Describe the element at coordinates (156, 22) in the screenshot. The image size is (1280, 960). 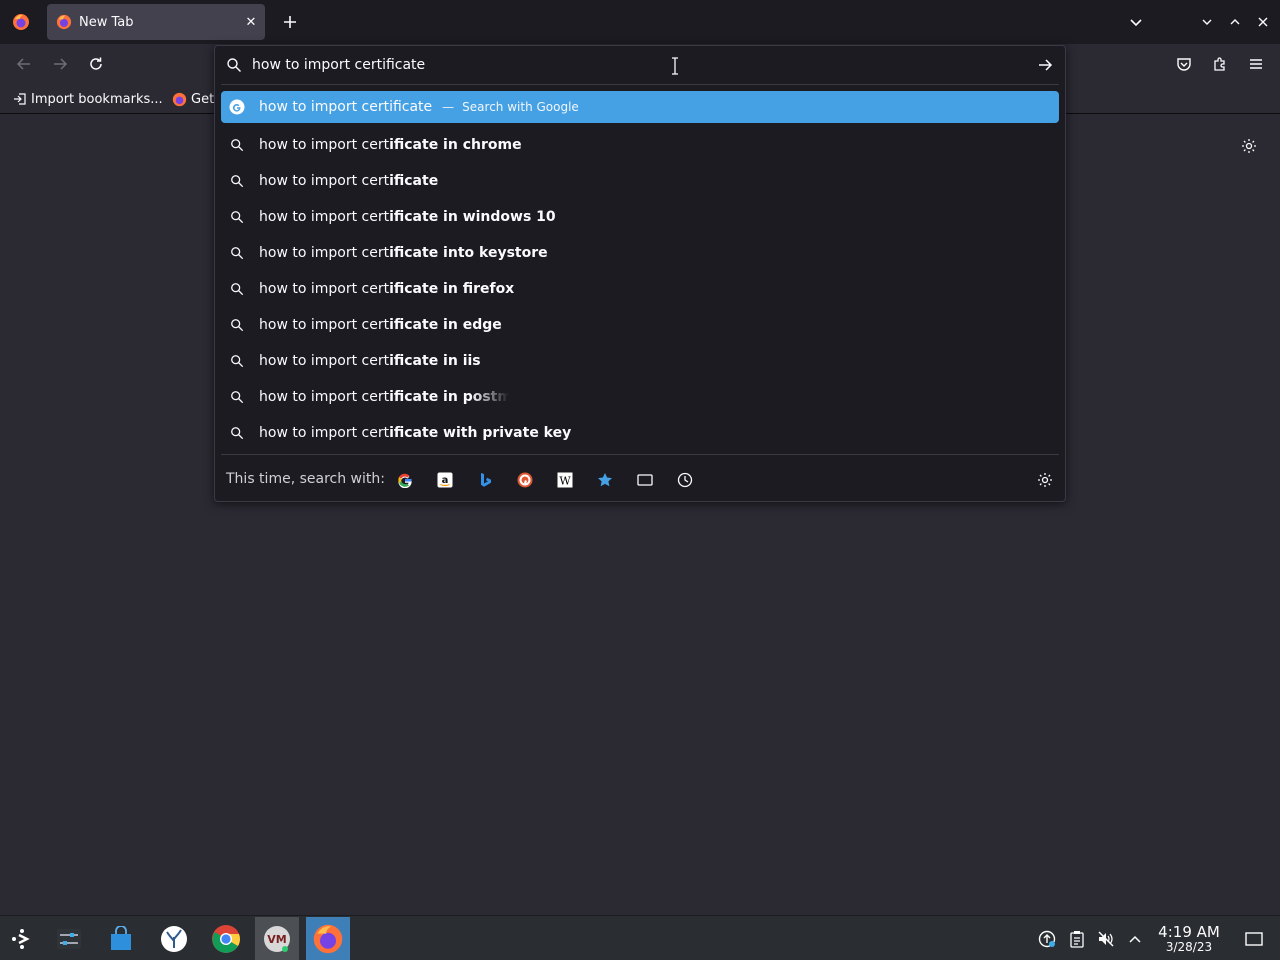
I see `tab-new-tab: New Tab ✕` at that location.